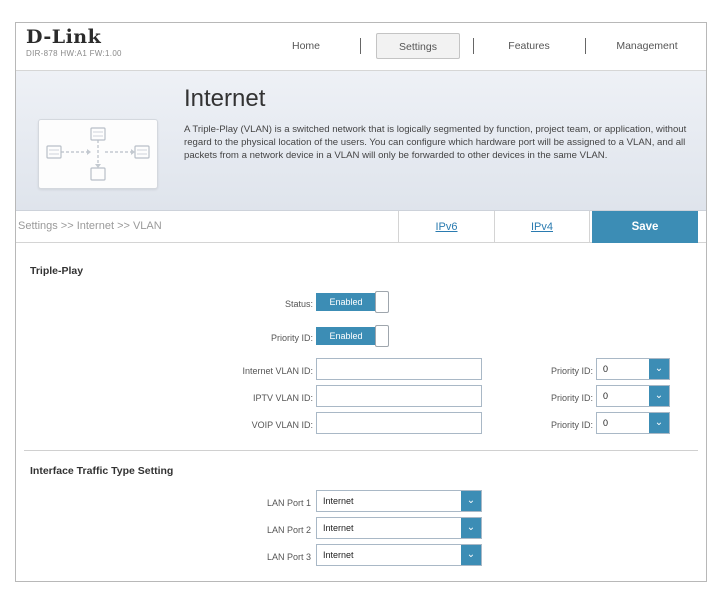  What do you see at coordinates (90, 226) in the screenshot?
I see `breadcrumb: Settings >> Internet >> VLAN` at bounding box center [90, 226].